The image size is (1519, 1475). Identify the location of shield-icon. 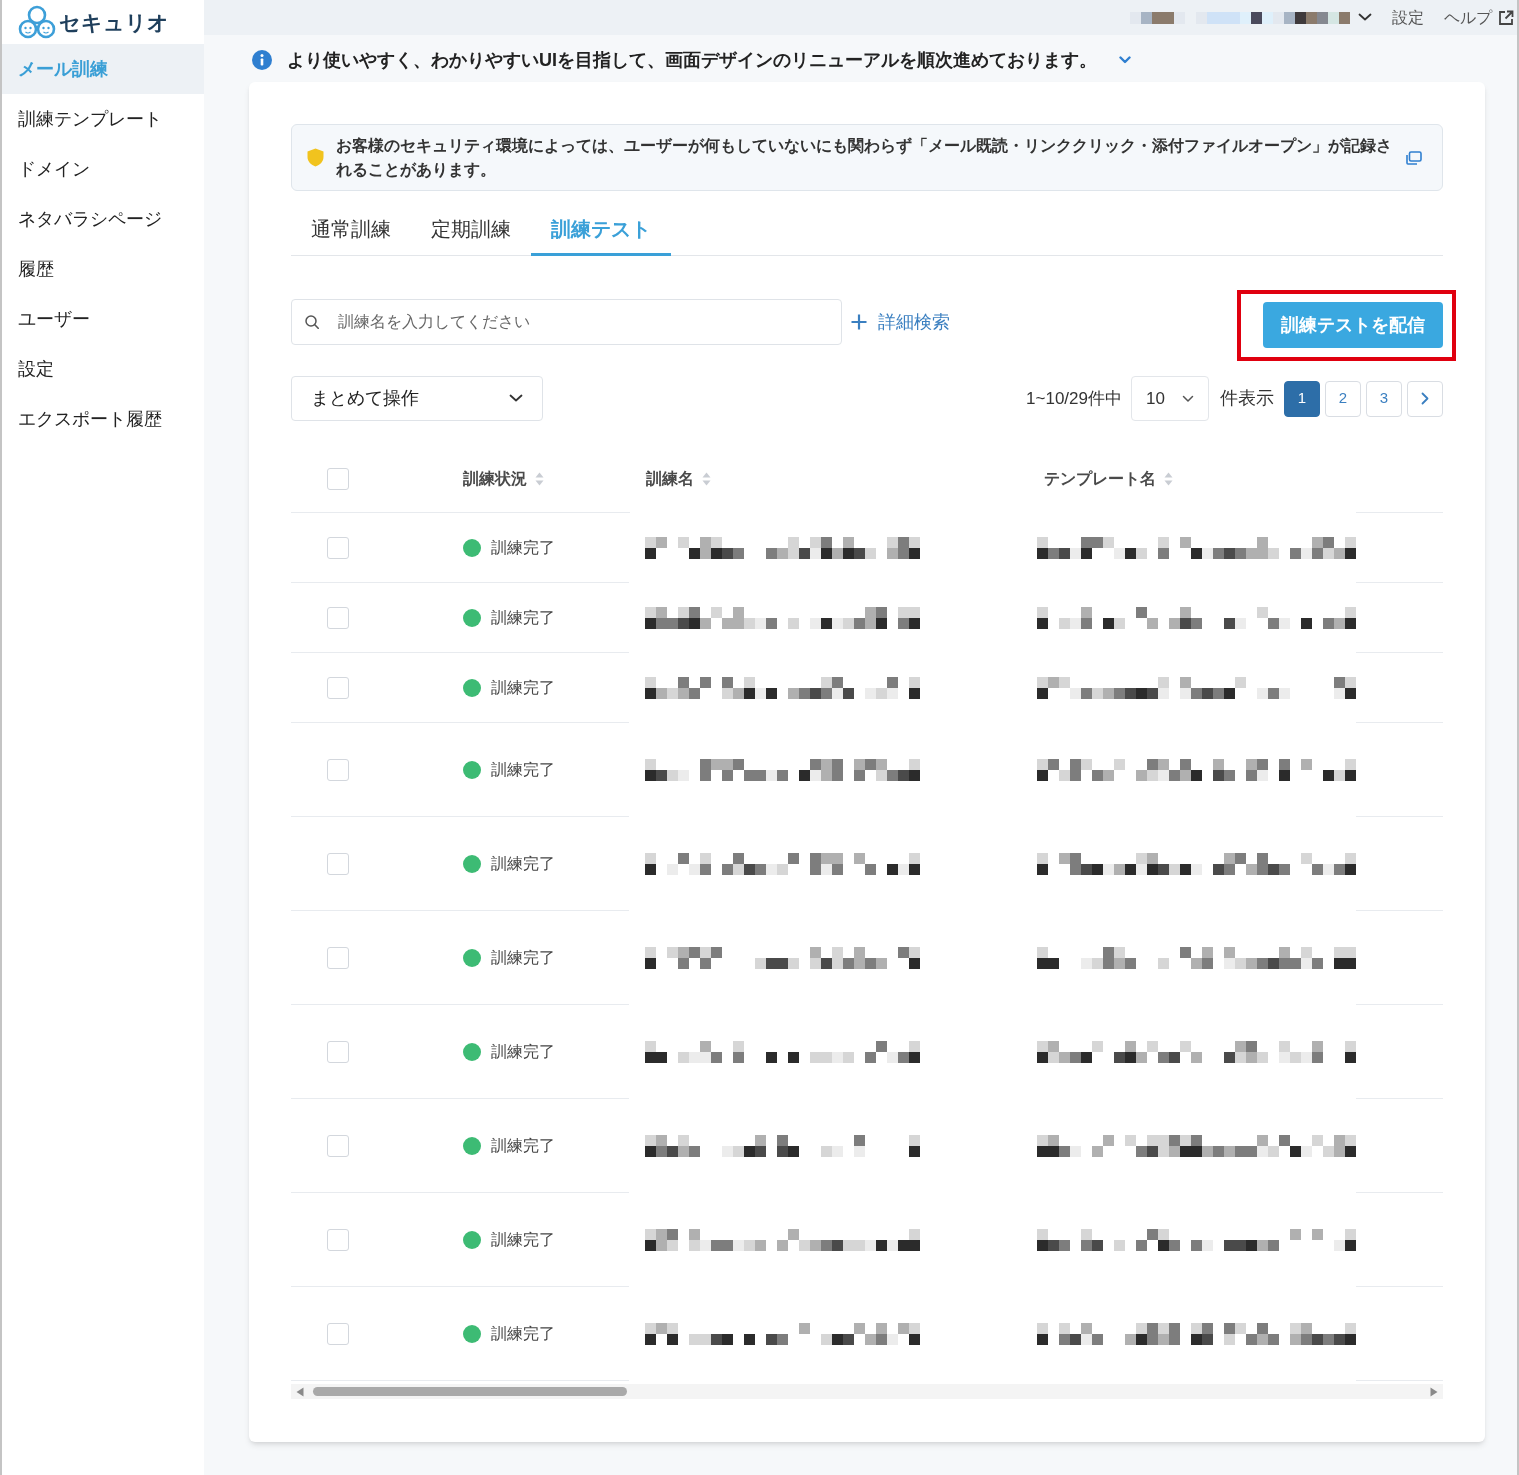
(315, 157).